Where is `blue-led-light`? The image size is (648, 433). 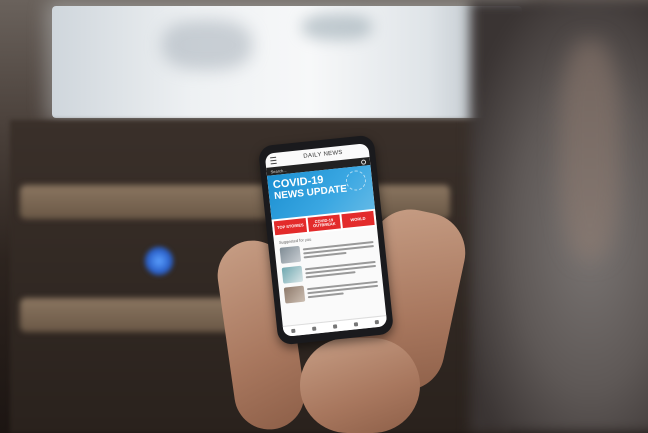
blue-led-light is located at coordinates (159, 261).